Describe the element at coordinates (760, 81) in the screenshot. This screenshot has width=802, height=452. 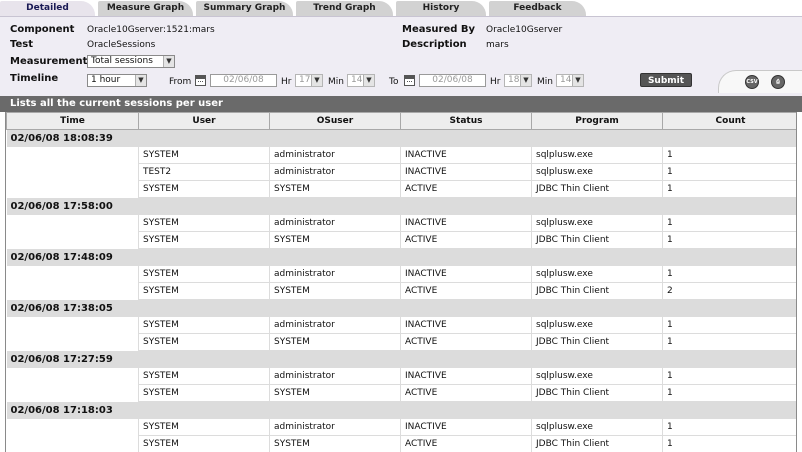
I see `export-toolbar: CSV ⎙` at that location.